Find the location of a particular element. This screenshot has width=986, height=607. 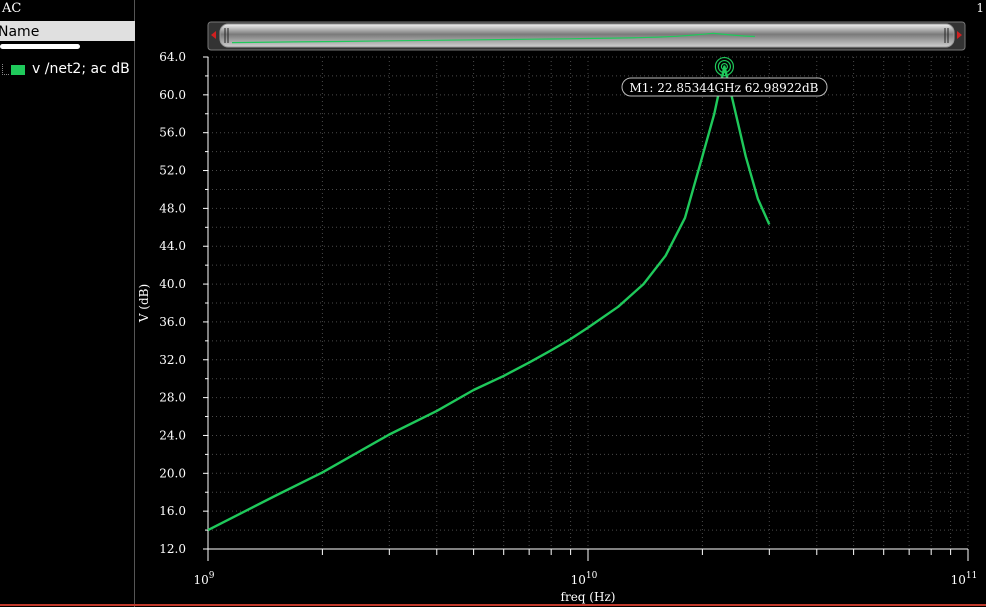

scrollbar-thumb is located at coordinates (587, 35).